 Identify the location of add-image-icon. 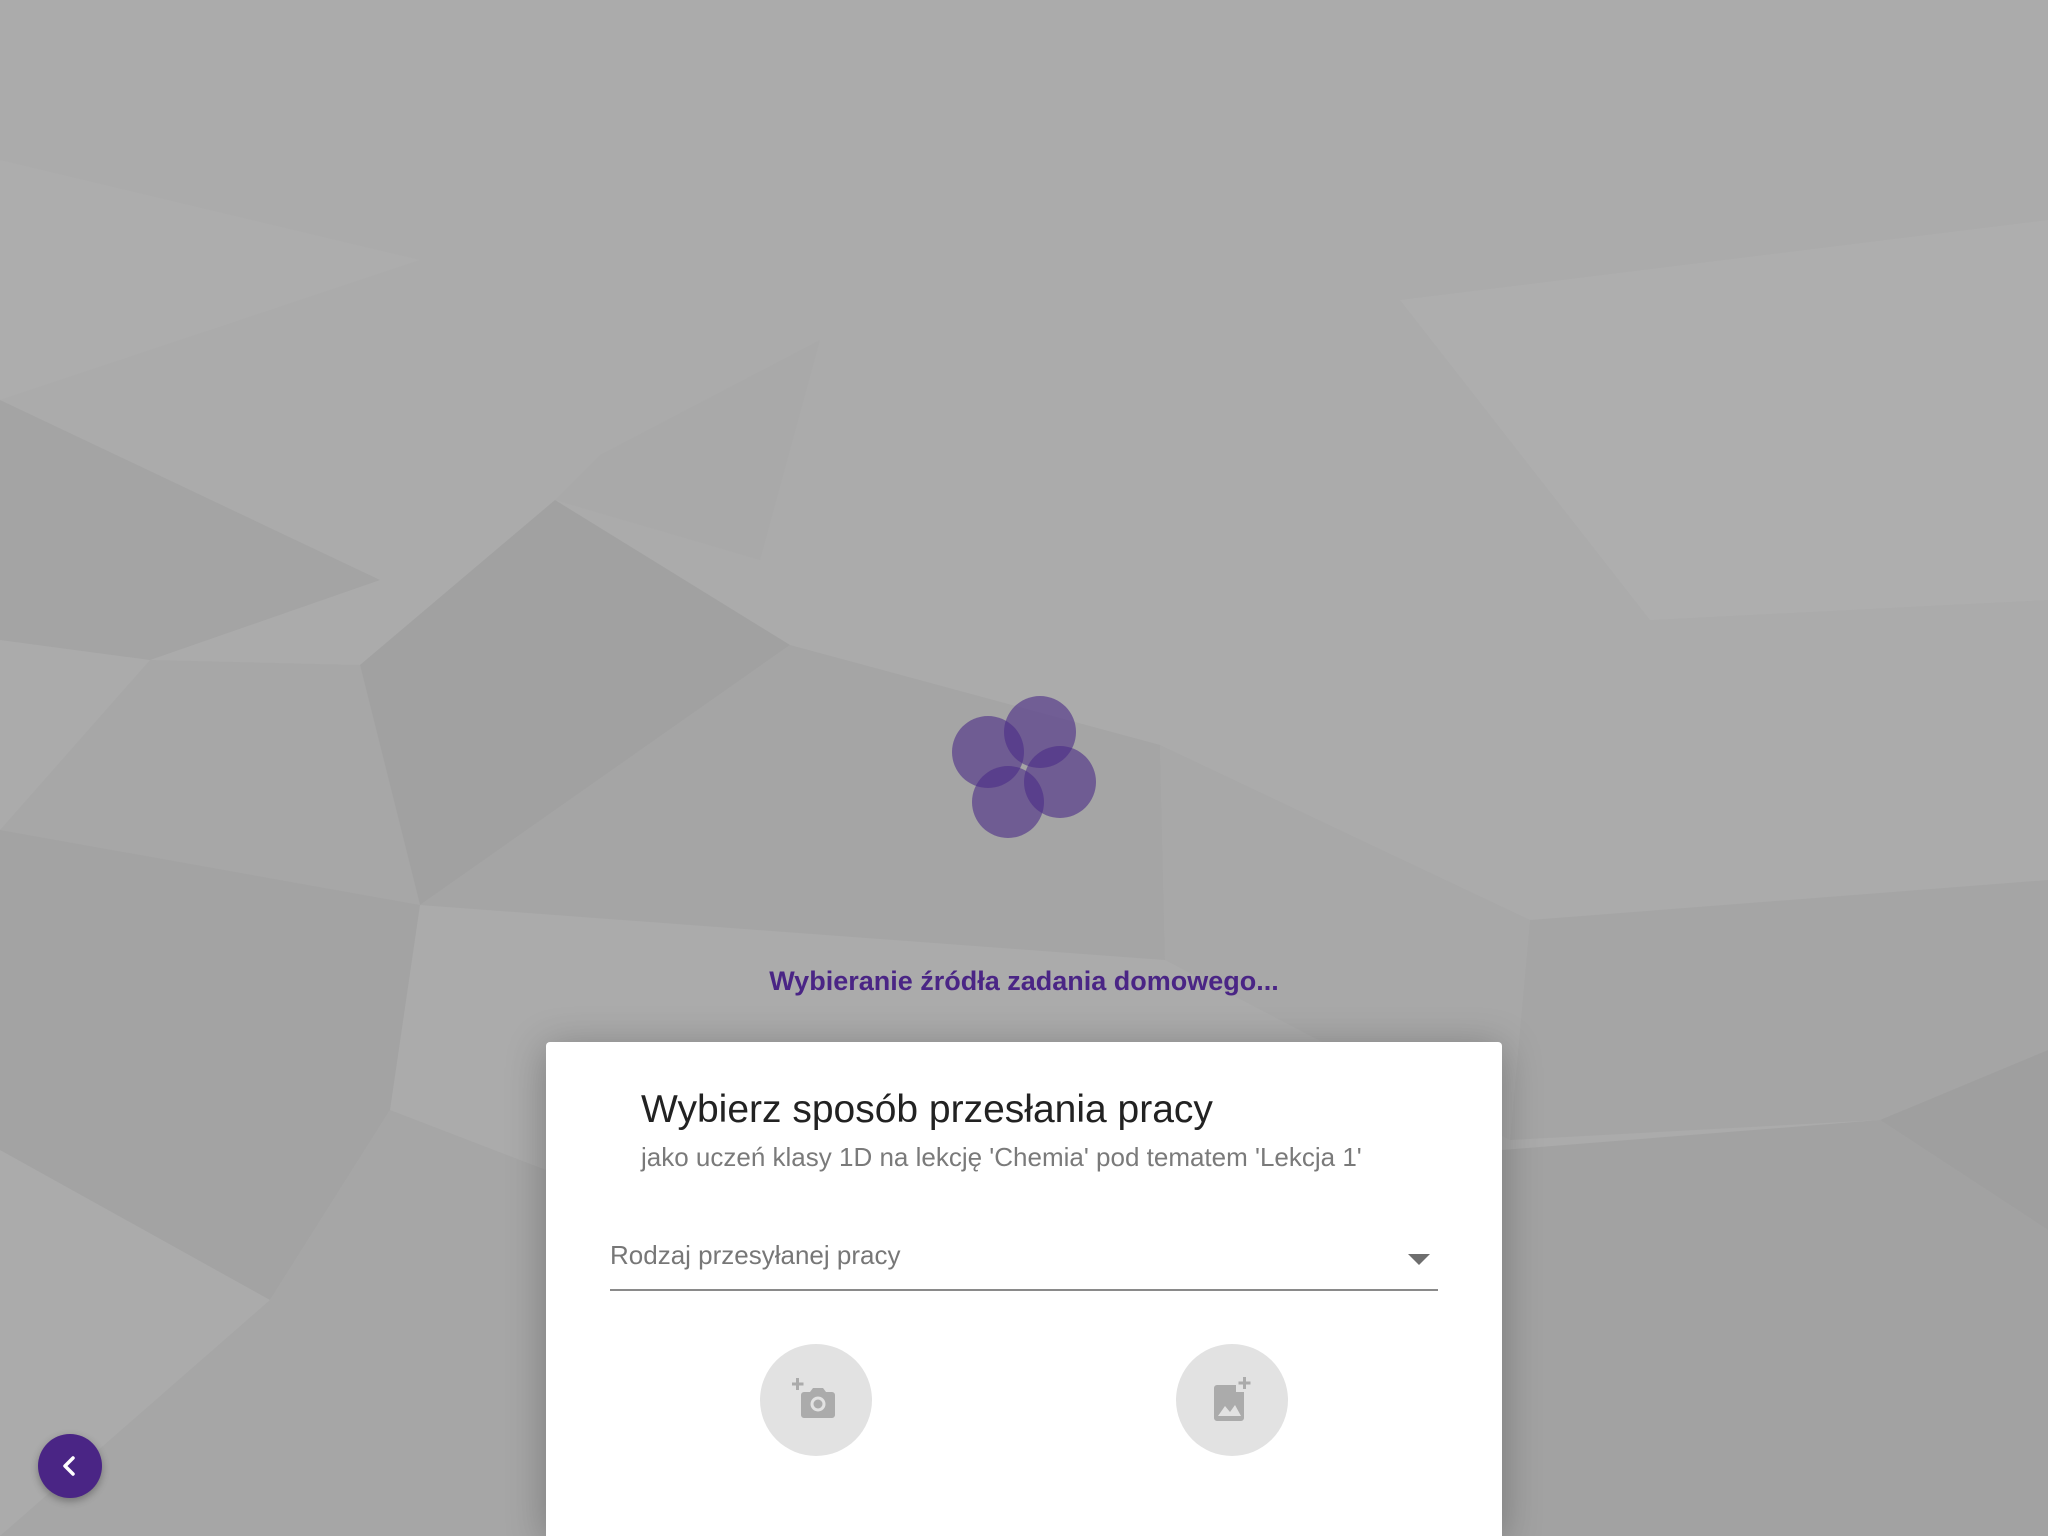
(1232, 1399).